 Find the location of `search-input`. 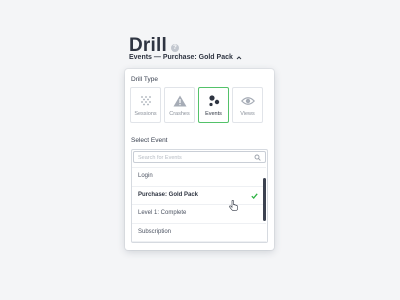

search-input is located at coordinates (195, 157).